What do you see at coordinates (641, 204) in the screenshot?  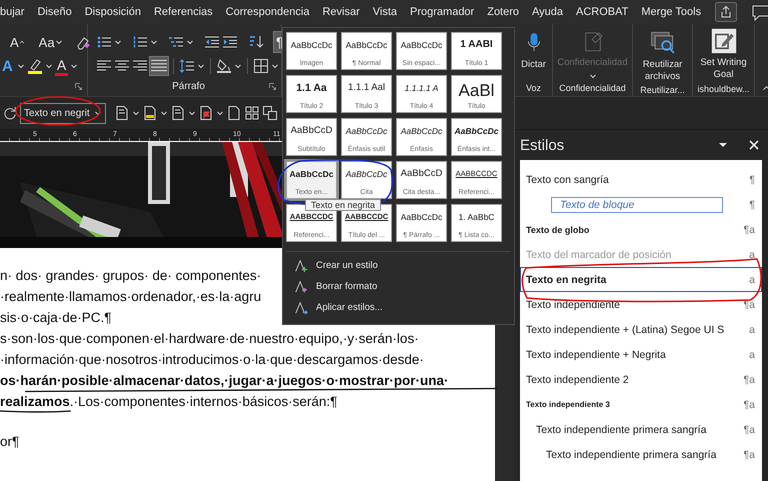 I see `style-item: Texto de bloque ¶` at bounding box center [641, 204].